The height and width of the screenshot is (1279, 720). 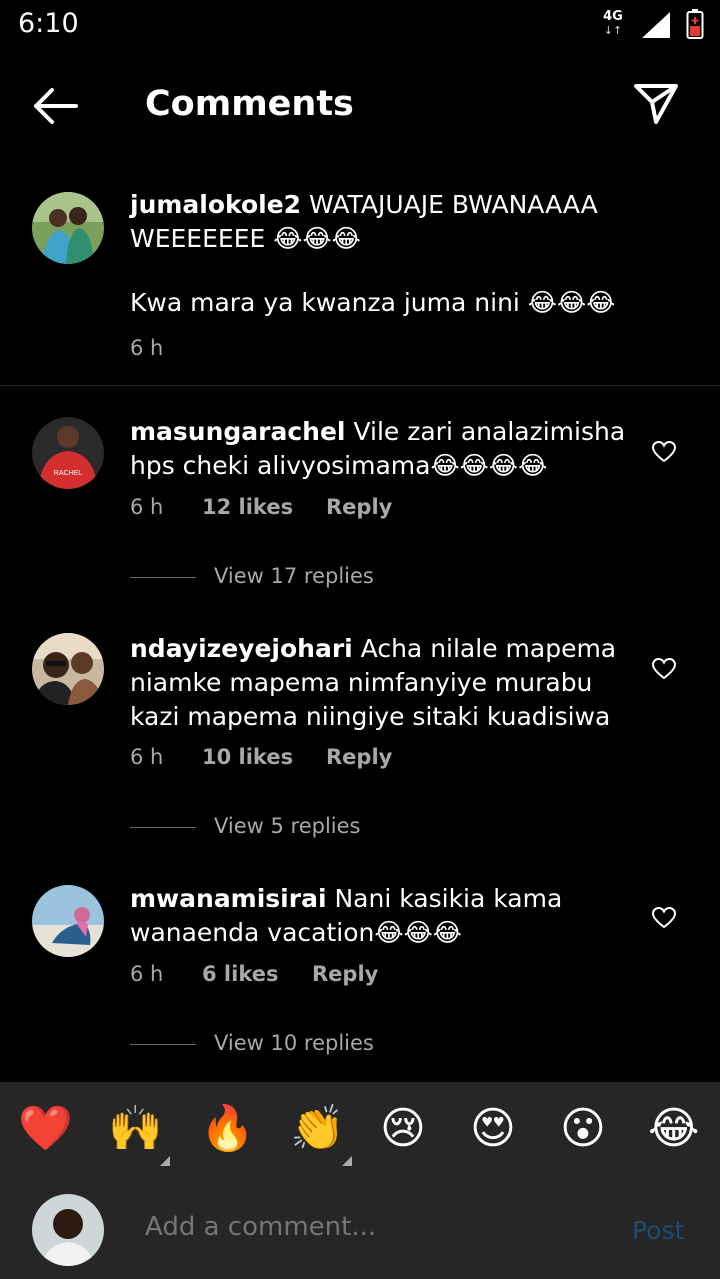 I want to click on caption-line-3: Kwa mara ya kwanza juma nini 😂😂😂, so click(x=373, y=302).